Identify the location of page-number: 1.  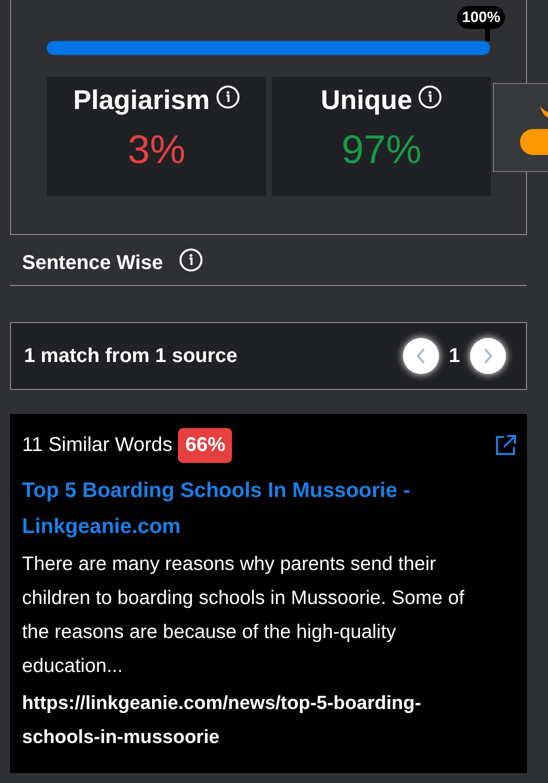
(454, 356).